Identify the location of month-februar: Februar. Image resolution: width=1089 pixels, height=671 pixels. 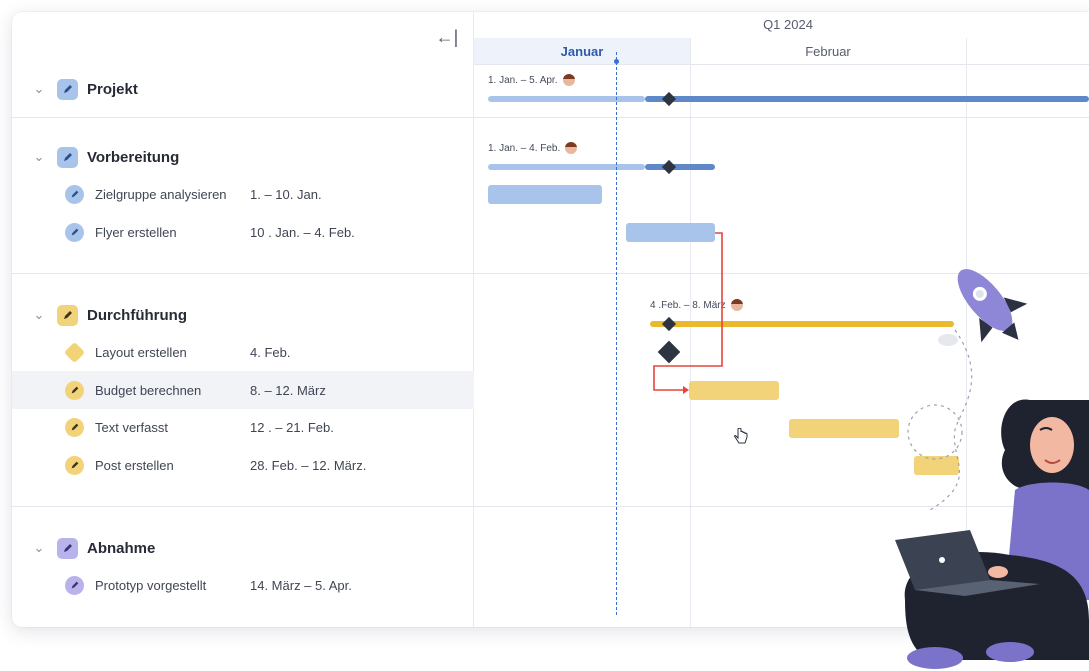
(828, 51).